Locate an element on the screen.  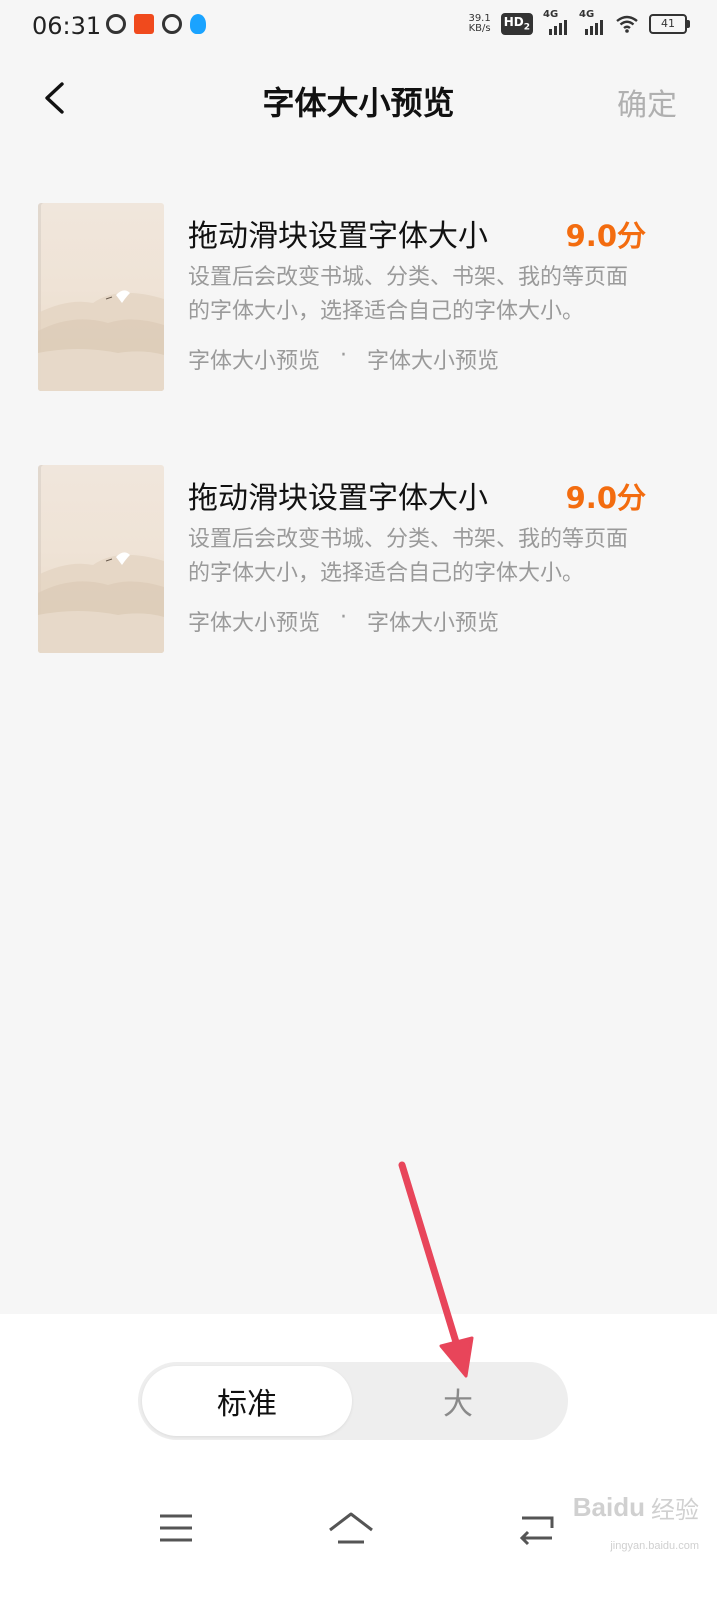
back-icon is located at coordinates (536, 1531).